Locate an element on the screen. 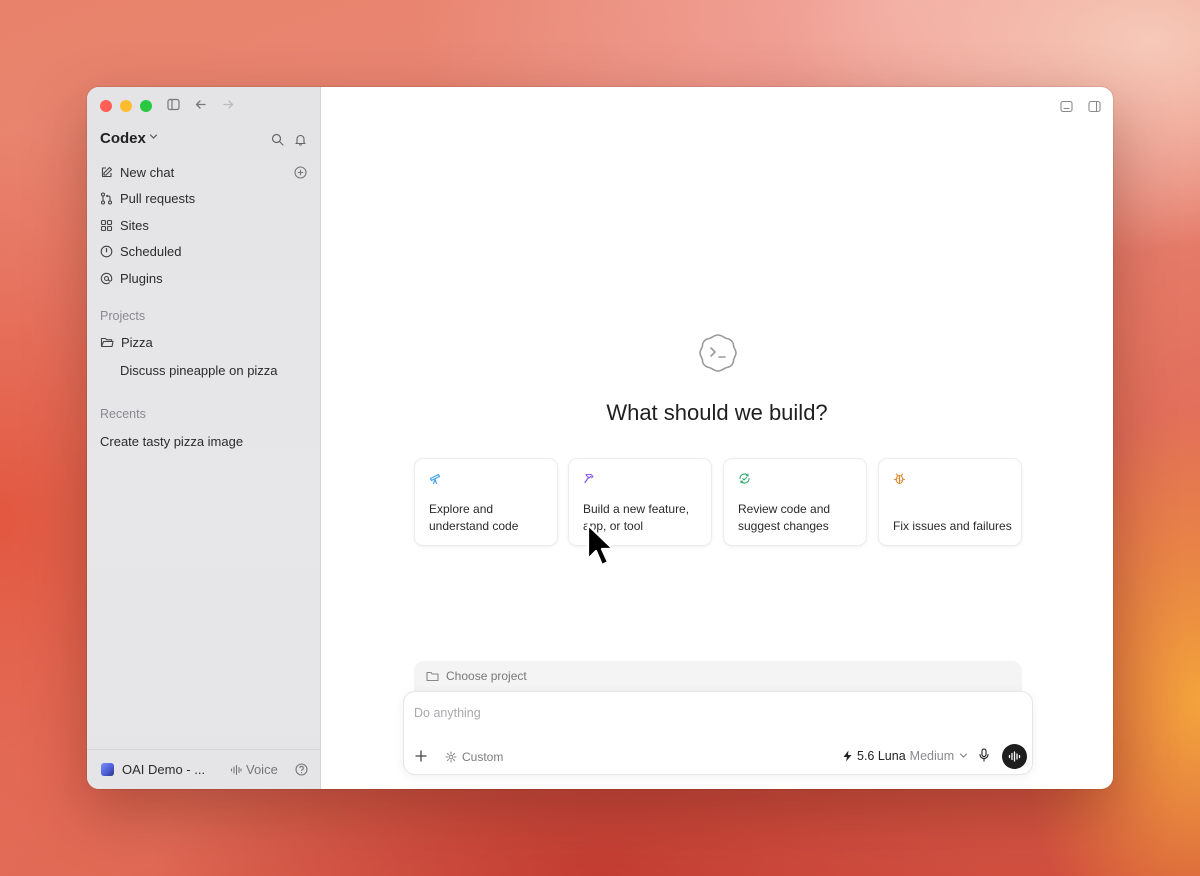 The image size is (1200, 876). git-pull-request-icon is located at coordinates (106, 198).